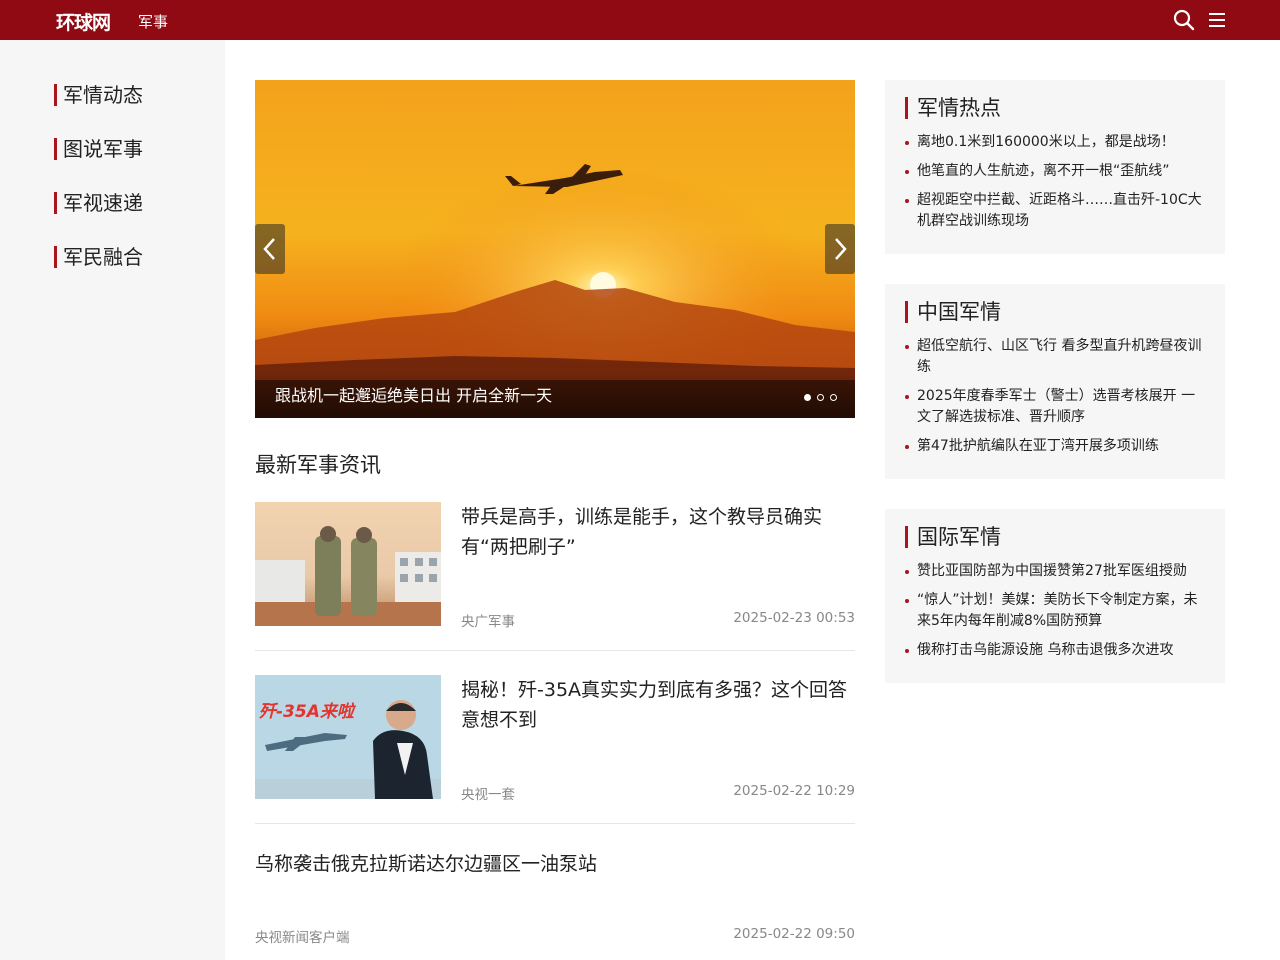 This screenshot has height=960, width=1280. I want to click on carousel-dots, so click(820, 397).